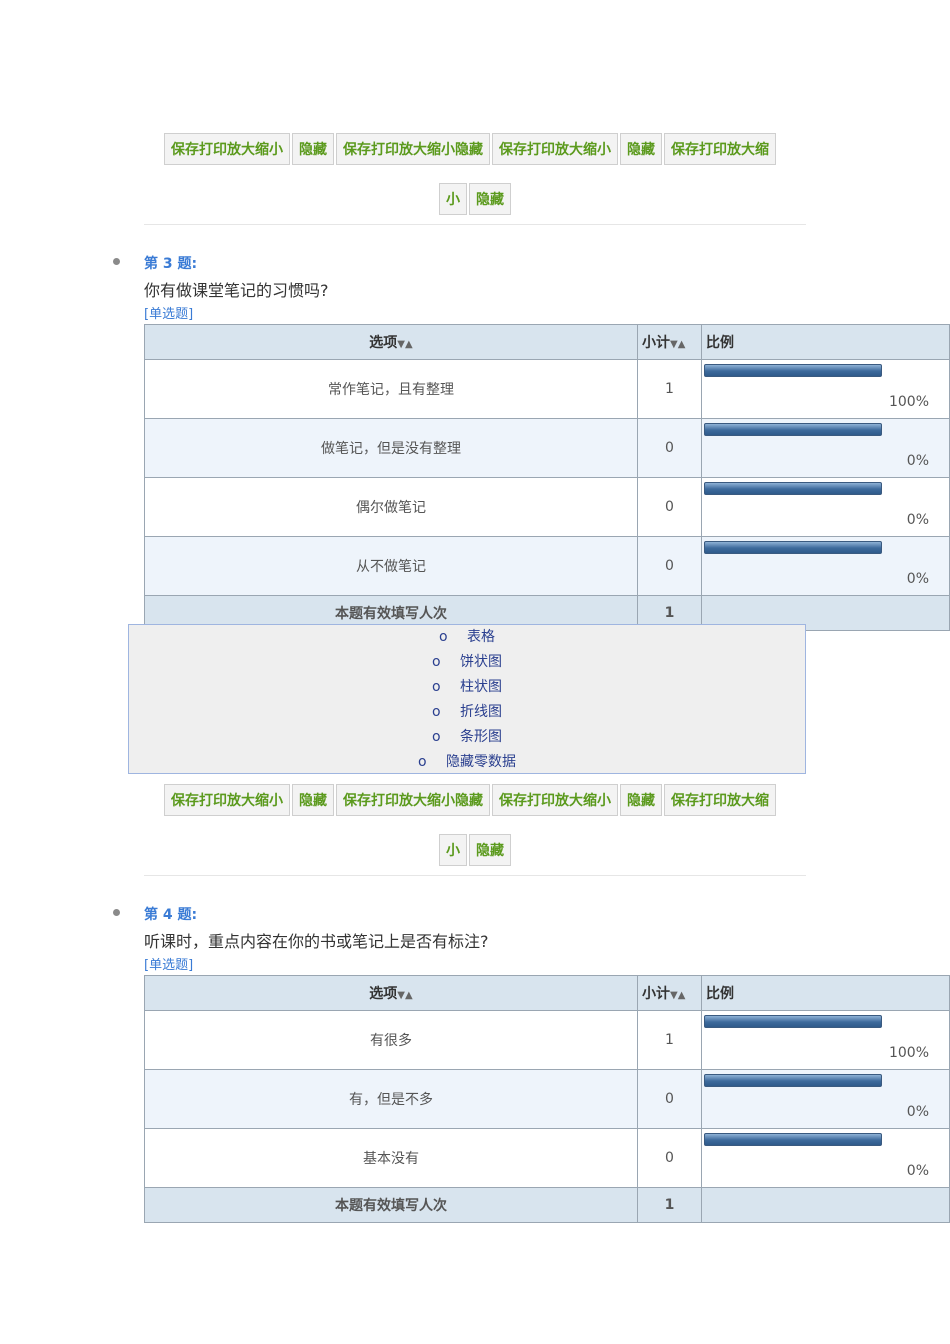 The width and height of the screenshot is (950, 1344). I want to click on chart-option-bar: o 条形图, so click(467, 737).